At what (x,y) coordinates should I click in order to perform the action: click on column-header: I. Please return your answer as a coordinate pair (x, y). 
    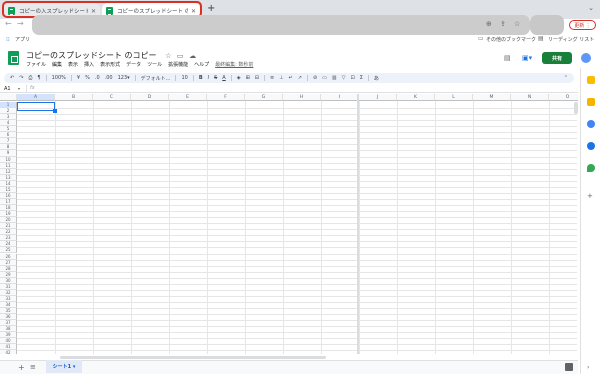
    Looking at the image, I should click on (340, 97).